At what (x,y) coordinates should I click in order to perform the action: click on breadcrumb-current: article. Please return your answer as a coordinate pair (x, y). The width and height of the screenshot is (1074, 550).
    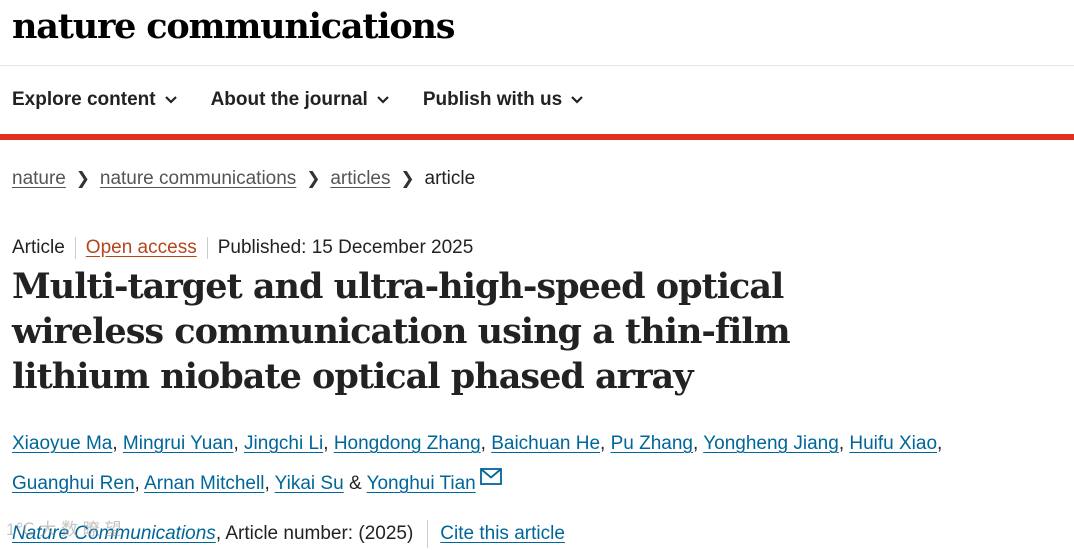
    Looking at the image, I should click on (450, 178).